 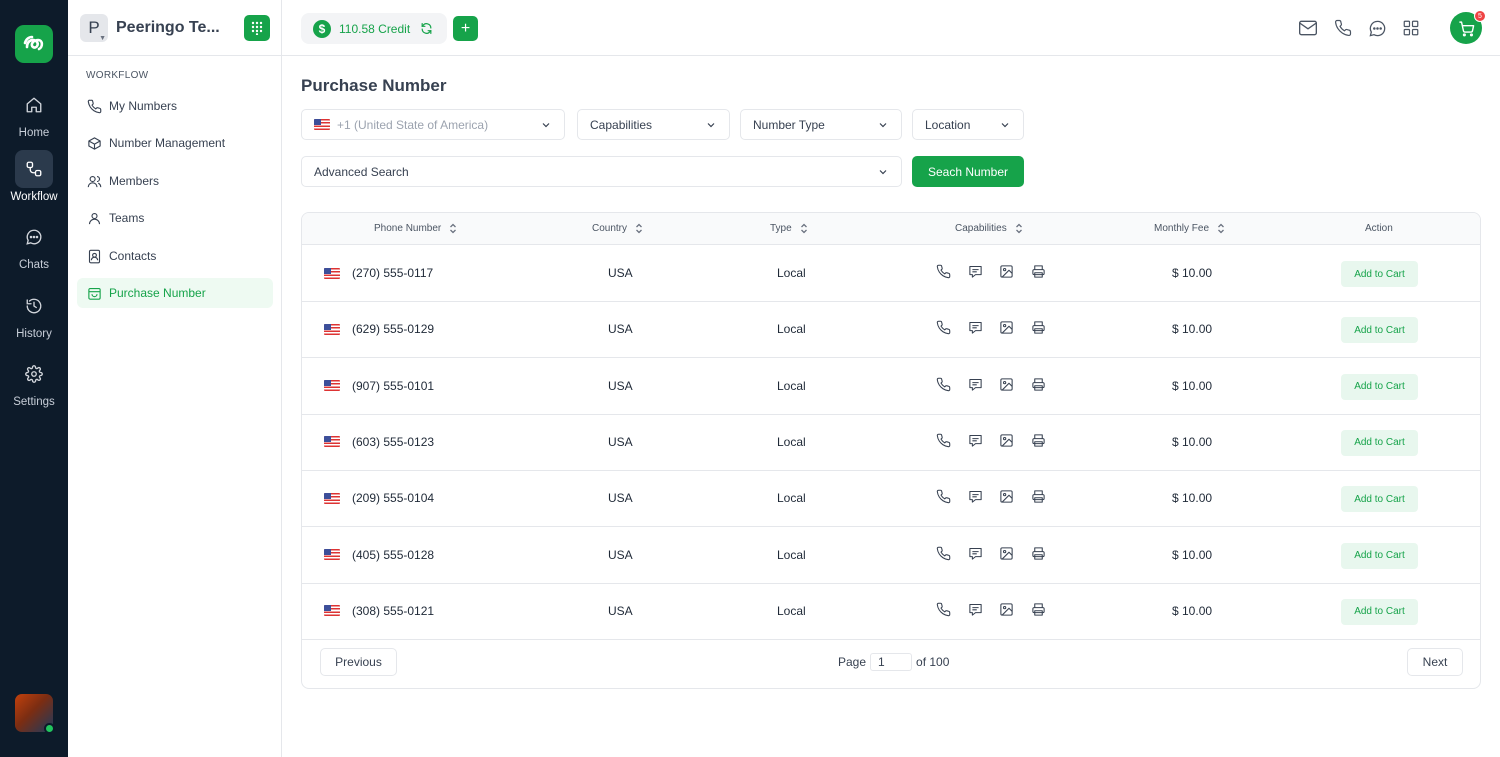 What do you see at coordinates (34, 313) in the screenshot?
I see `rail-item-history: History` at bounding box center [34, 313].